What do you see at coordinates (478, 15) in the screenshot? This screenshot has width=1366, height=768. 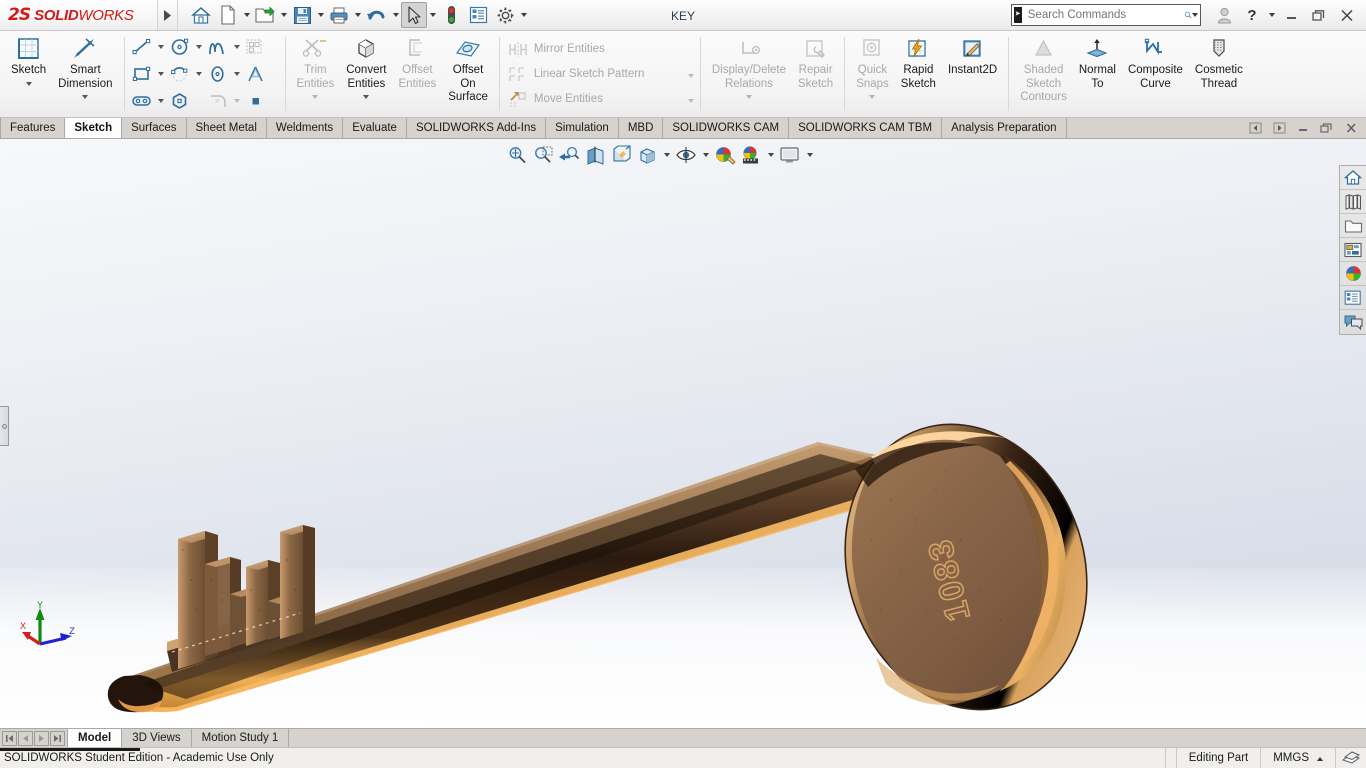 I see `file-properties-icon` at bounding box center [478, 15].